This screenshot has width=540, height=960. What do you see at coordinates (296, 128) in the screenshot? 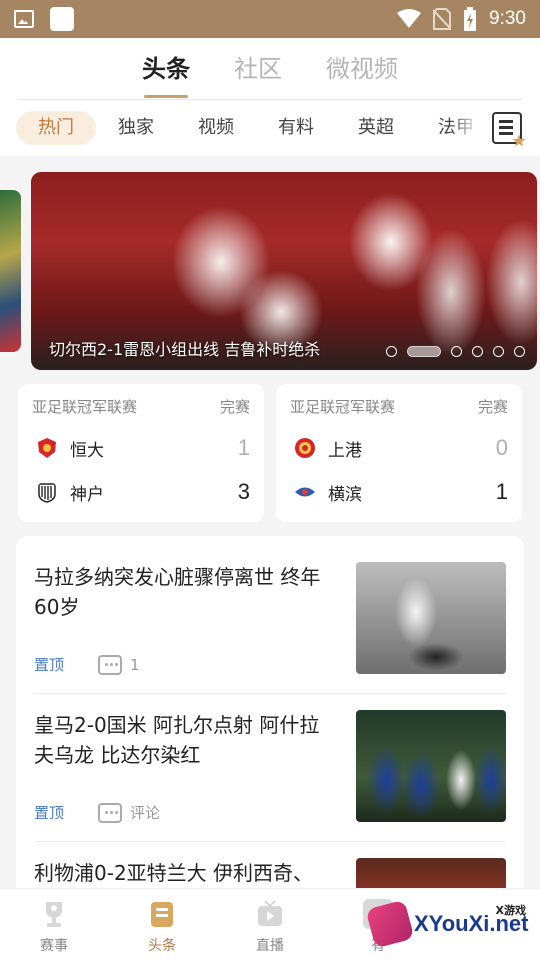
I see `category-youliao: 有料` at bounding box center [296, 128].